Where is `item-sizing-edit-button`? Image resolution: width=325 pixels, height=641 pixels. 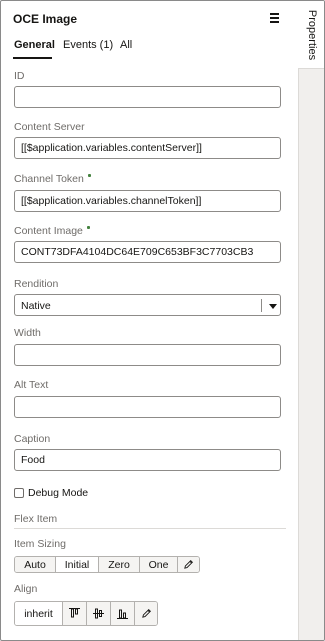 item-sizing-edit-button is located at coordinates (188, 564).